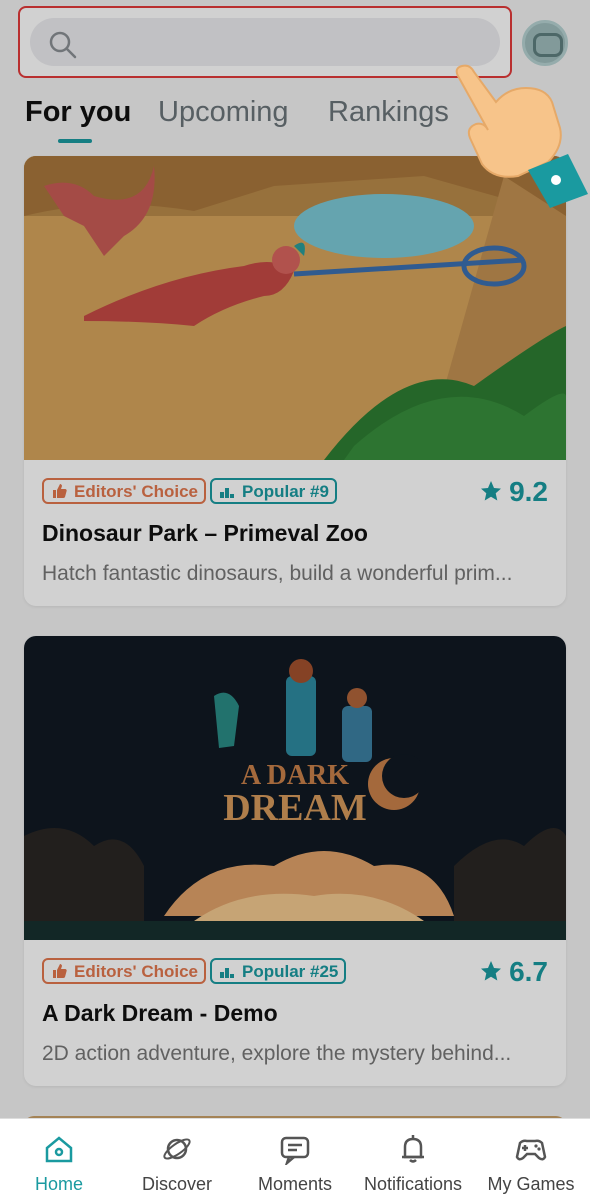 The image size is (590, 1200). I want to click on rating: 6.7, so click(514, 972).